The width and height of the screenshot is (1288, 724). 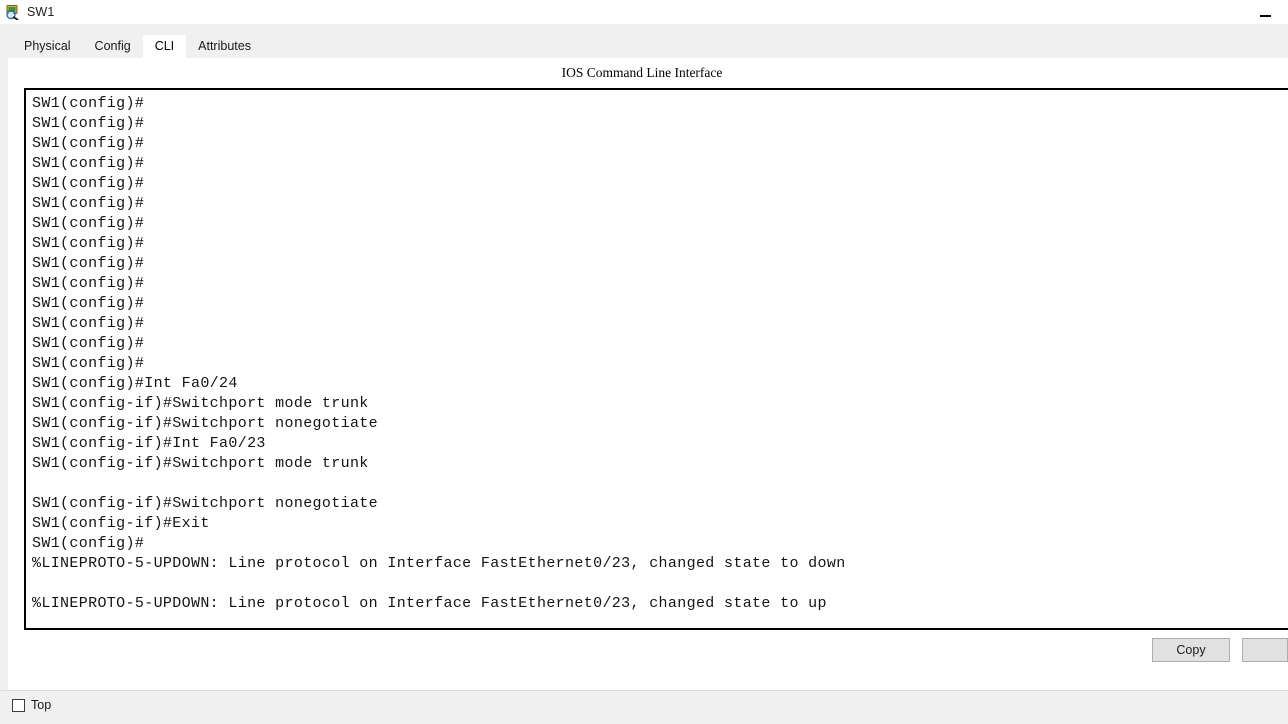 I want to click on tab-physical: Physical, so click(x=47, y=46).